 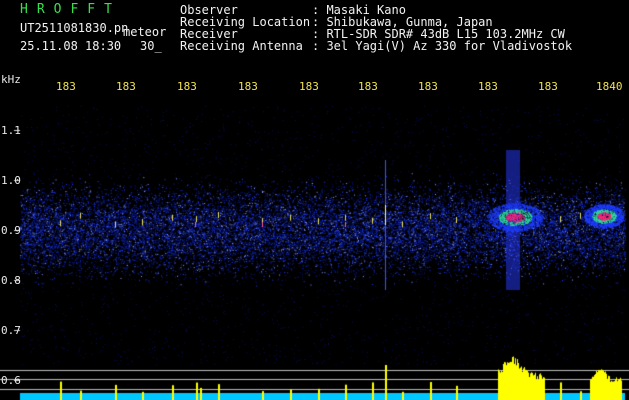 What do you see at coordinates (11, 180) in the screenshot?
I see `y-tick-label: 1.0` at bounding box center [11, 180].